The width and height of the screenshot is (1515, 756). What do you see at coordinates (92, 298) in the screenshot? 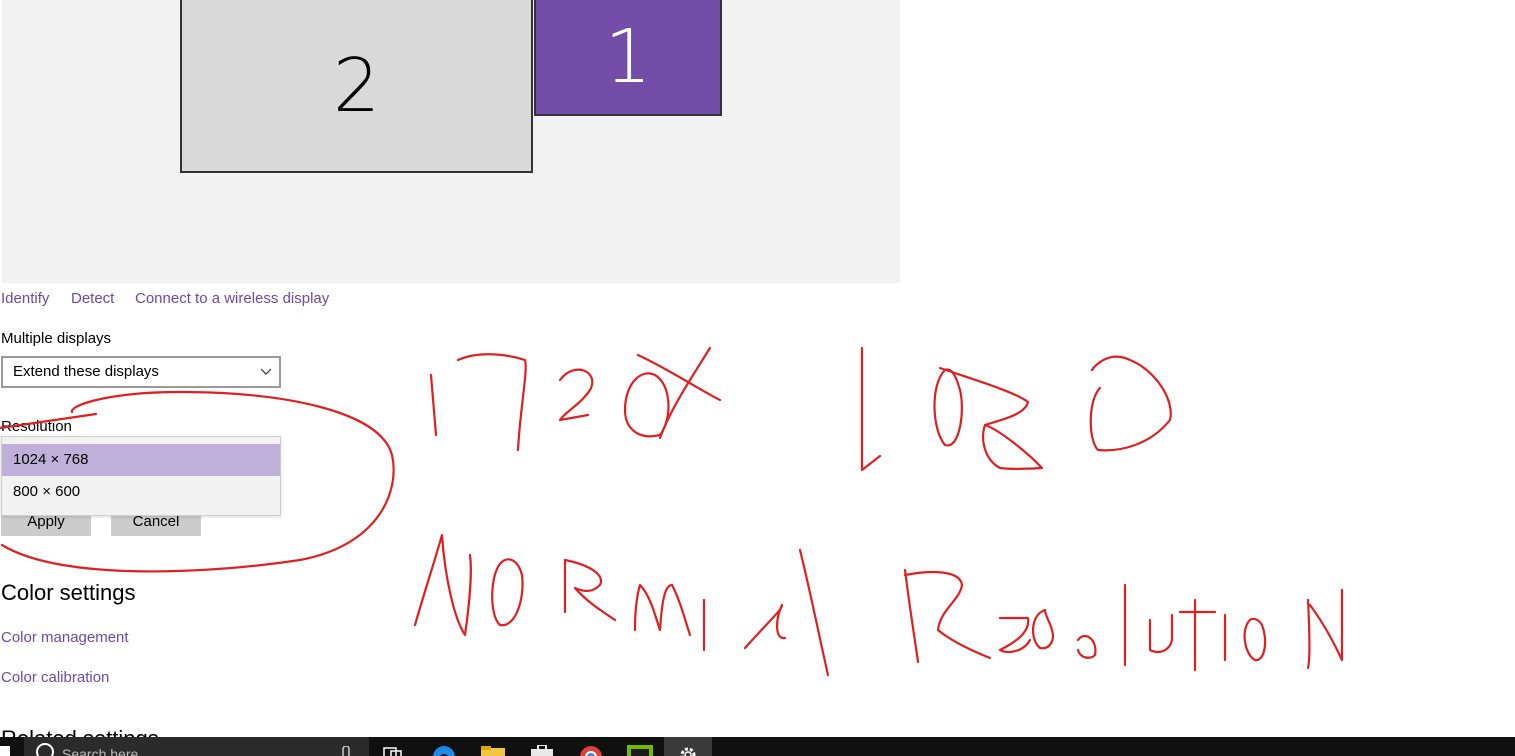
I see `detect-link: Detect` at bounding box center [92, 298].